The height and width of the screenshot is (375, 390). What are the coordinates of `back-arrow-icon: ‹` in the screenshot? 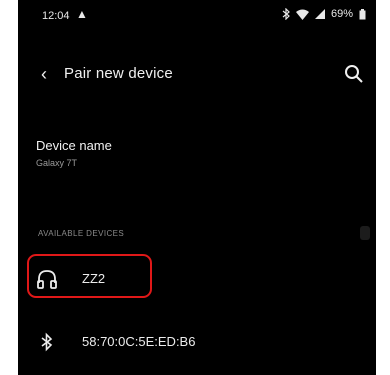 It's located at (44, 74).